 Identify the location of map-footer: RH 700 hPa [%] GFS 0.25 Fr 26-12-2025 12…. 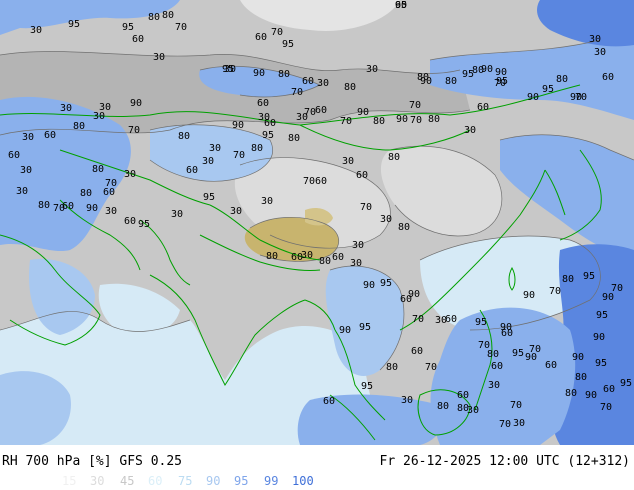
(317, 467).